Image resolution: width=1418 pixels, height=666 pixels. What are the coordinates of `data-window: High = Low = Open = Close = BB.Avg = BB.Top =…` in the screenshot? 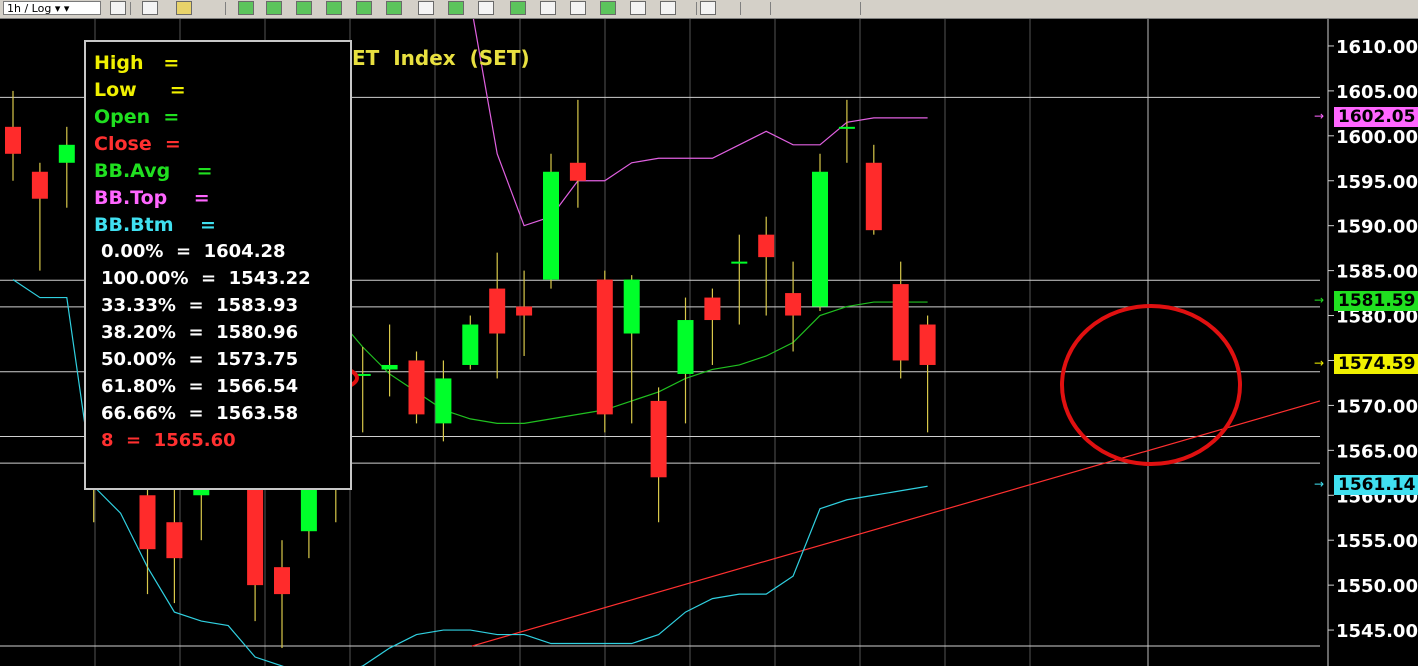 It's located at (218, 265).